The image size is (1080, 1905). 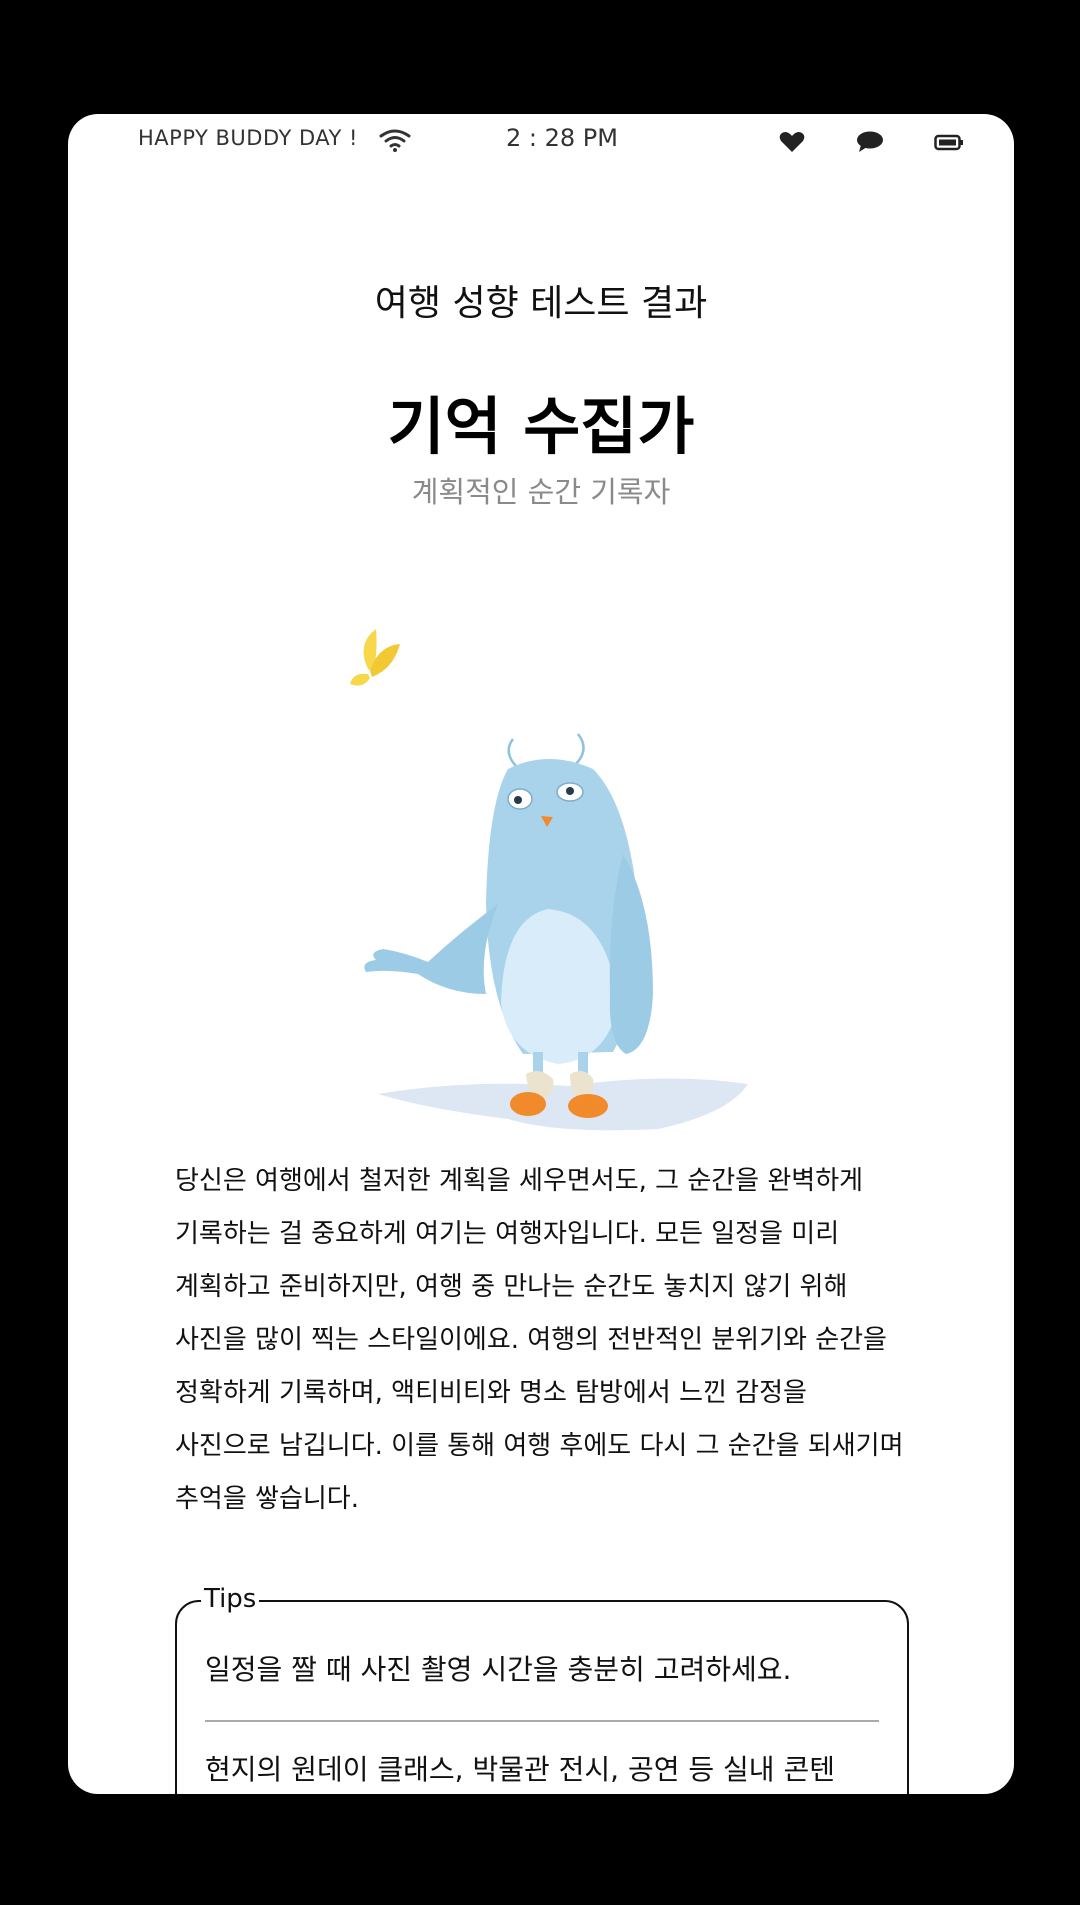 I want to click on status-bar: HAPPY BUDDY DAY ! 2 : 28 PM, so click(x=541, y=142).